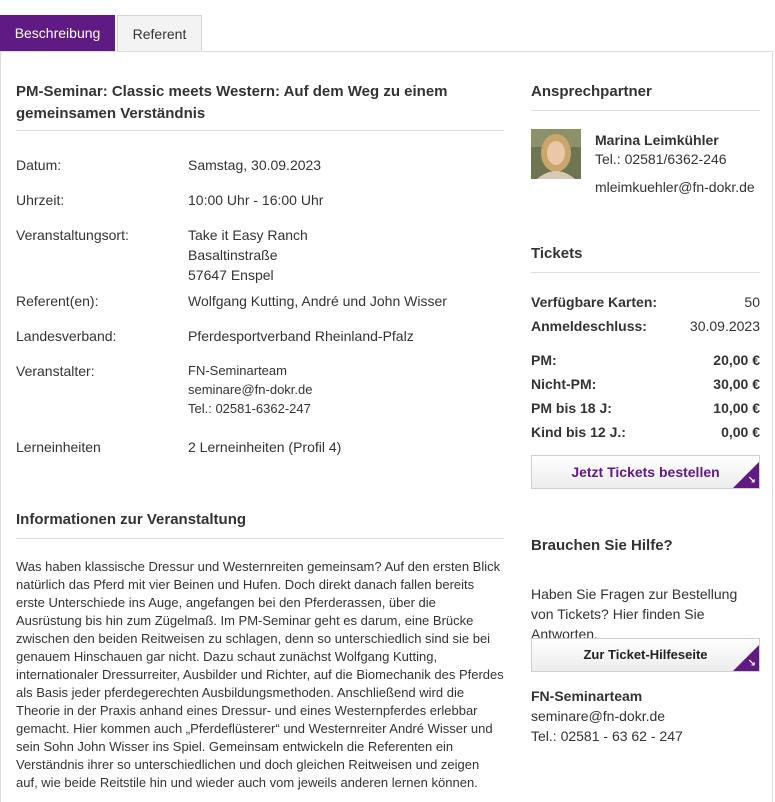 This screenshot has height=802, width=775. Describe the element at coordinates (72, 235) in the screenshot. I see `row-label: Veranstaltungsort:` at that location.